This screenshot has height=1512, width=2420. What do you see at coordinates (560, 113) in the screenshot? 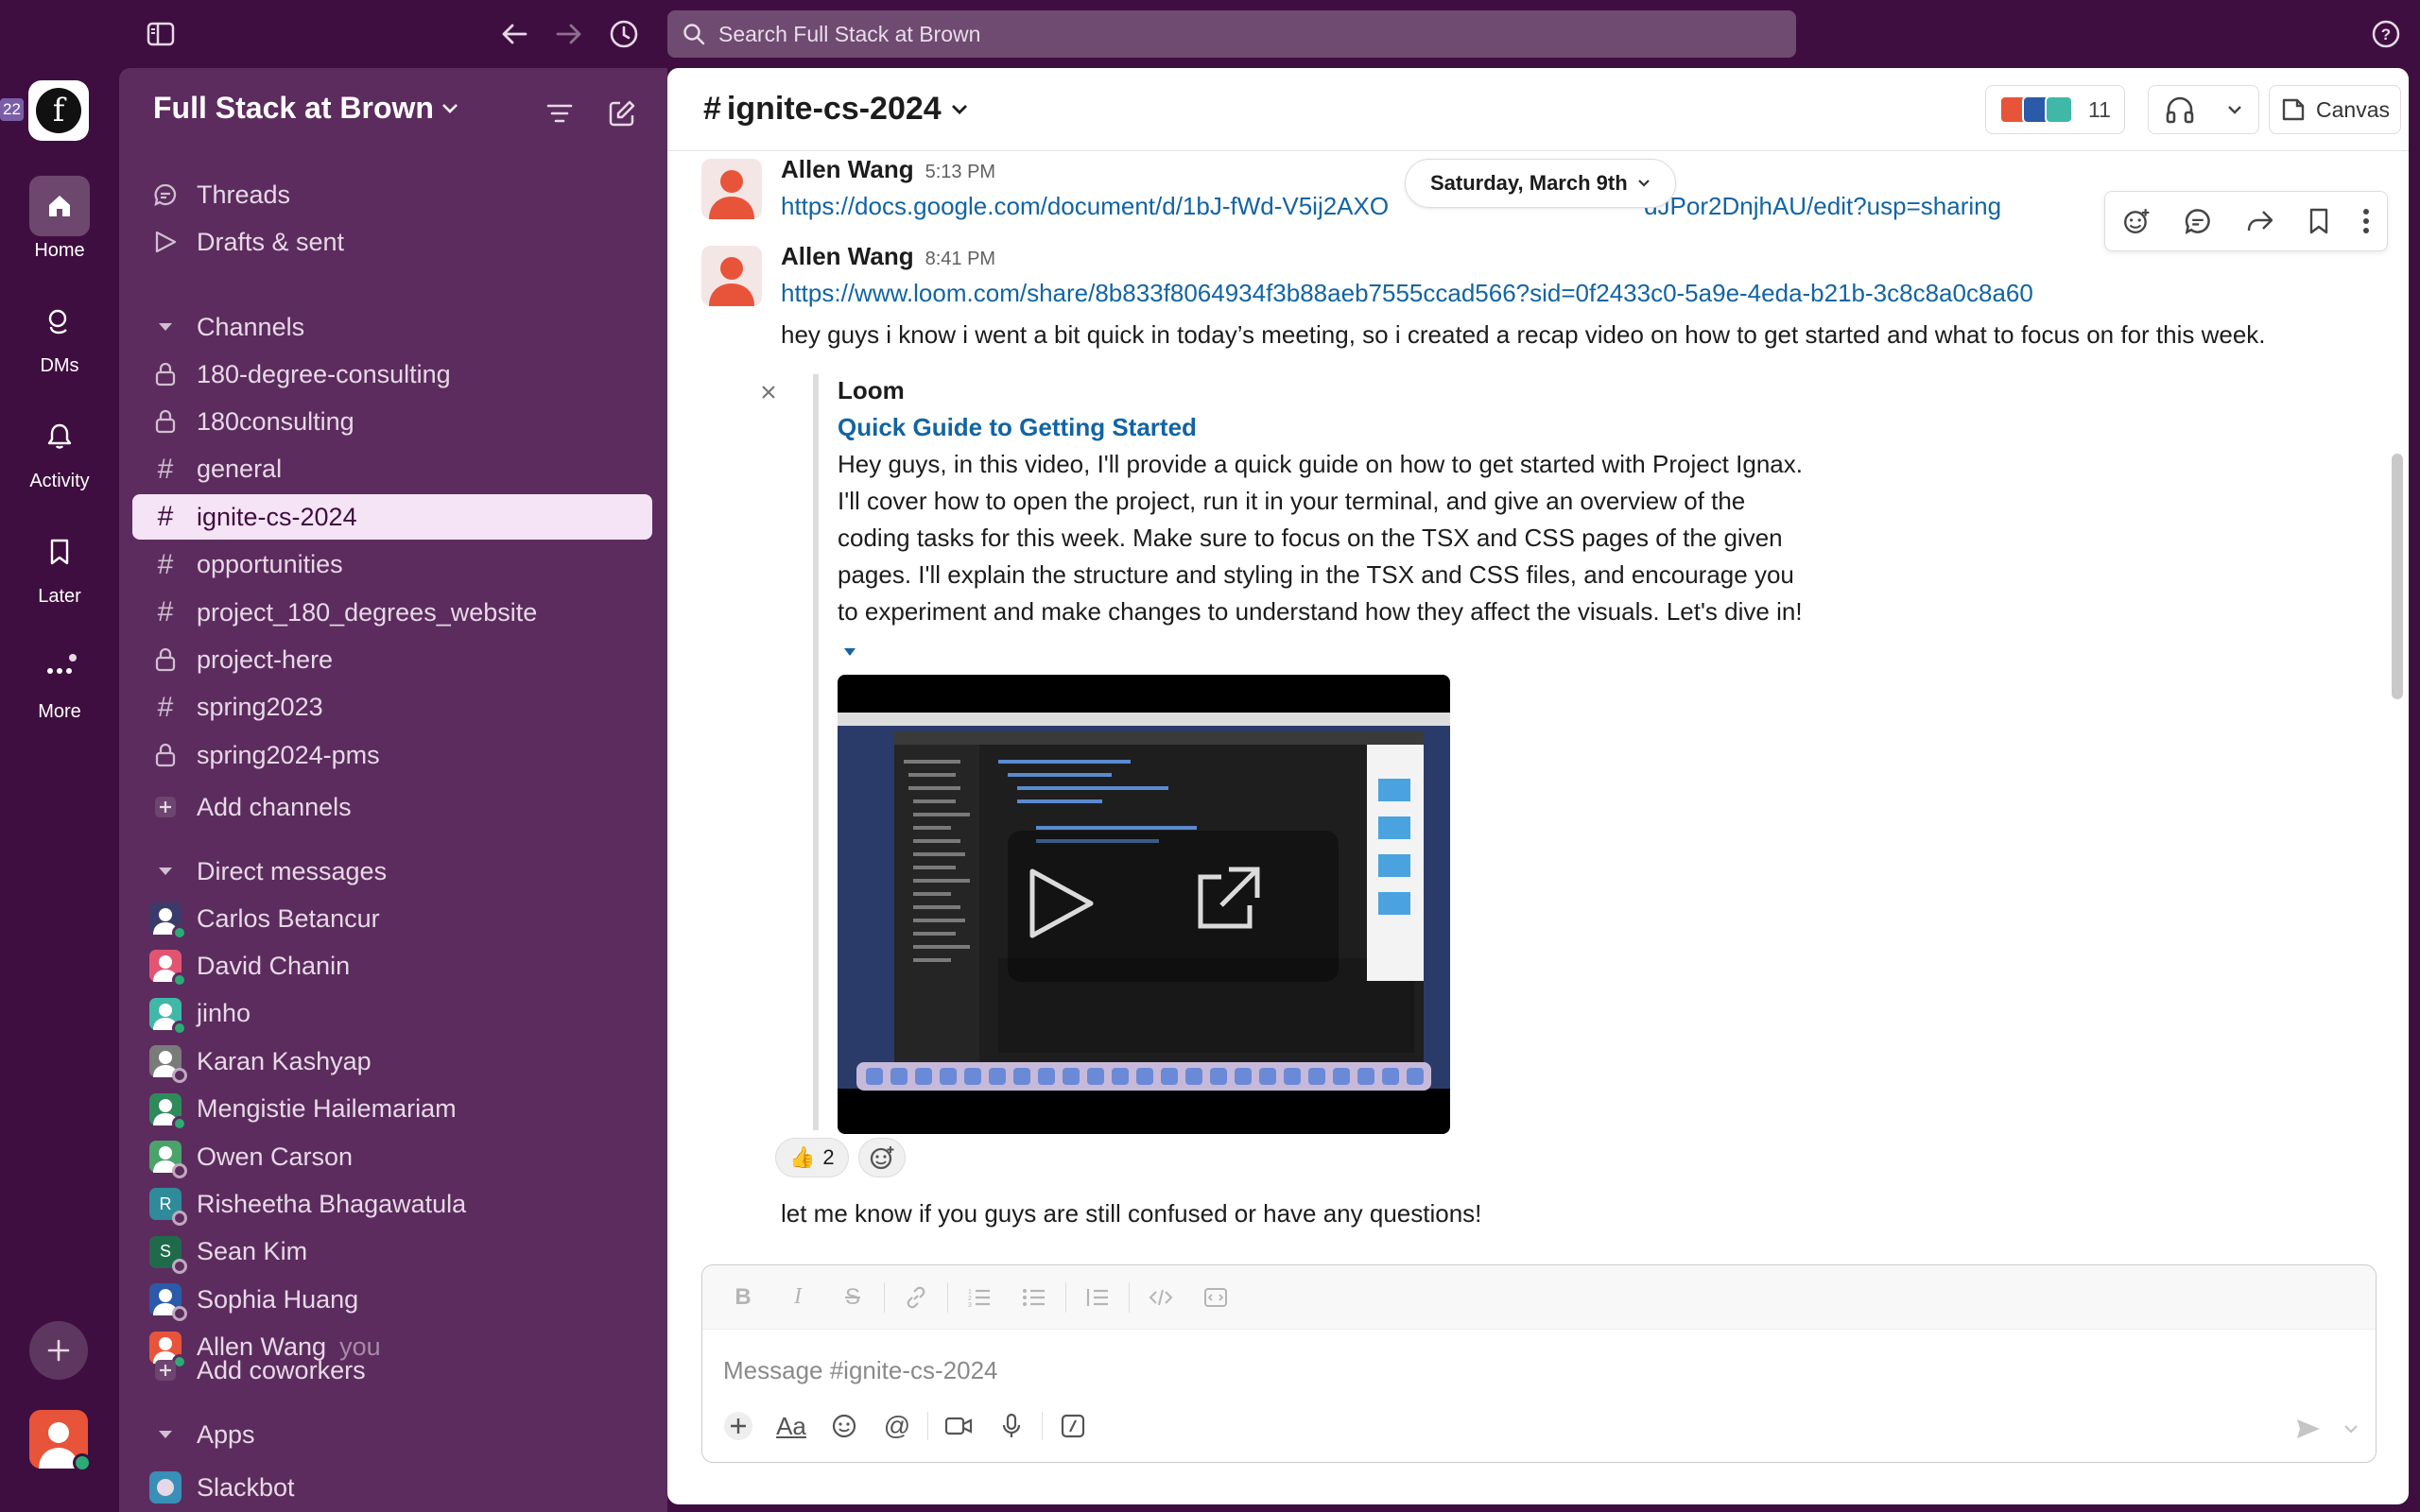
I see `filter-icon` at bounding box center [560, 113].